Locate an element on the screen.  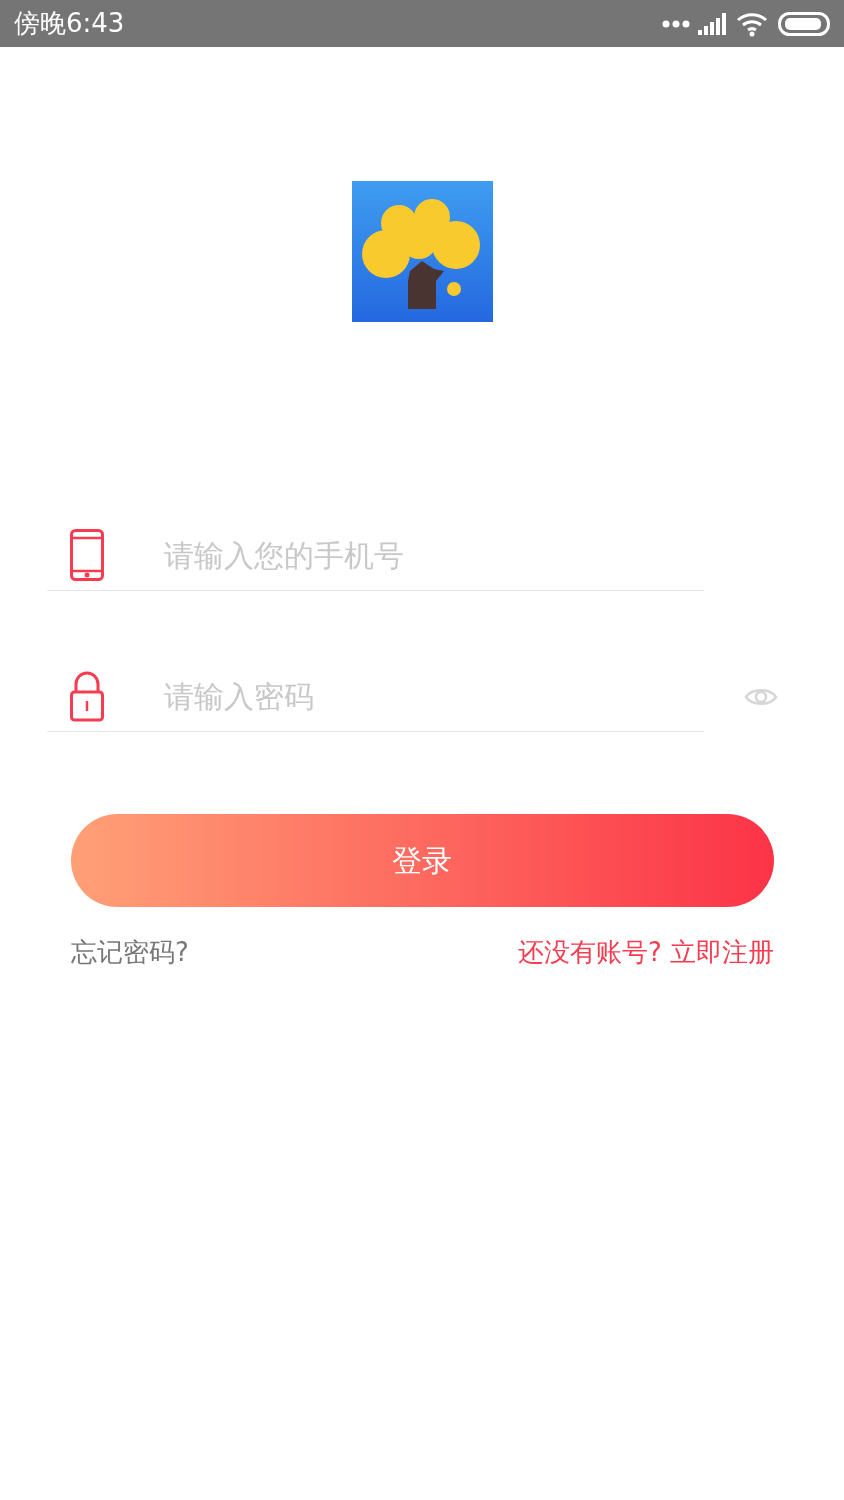
status-time: 傍晚6:43 is located at coordinates (69, 23).